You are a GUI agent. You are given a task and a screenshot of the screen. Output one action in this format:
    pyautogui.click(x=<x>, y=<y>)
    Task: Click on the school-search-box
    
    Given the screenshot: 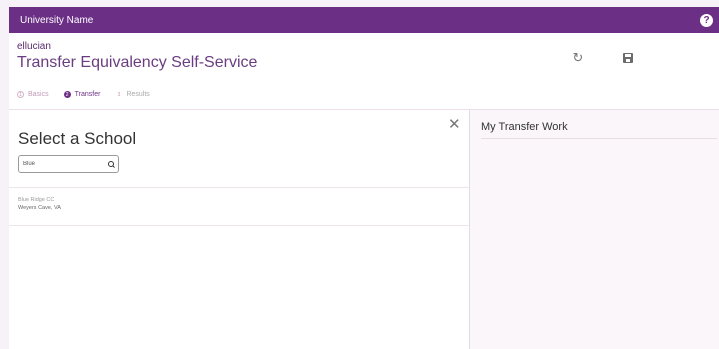 What is the action you would take?
    pyautogui.click(x=68, y=164)
    